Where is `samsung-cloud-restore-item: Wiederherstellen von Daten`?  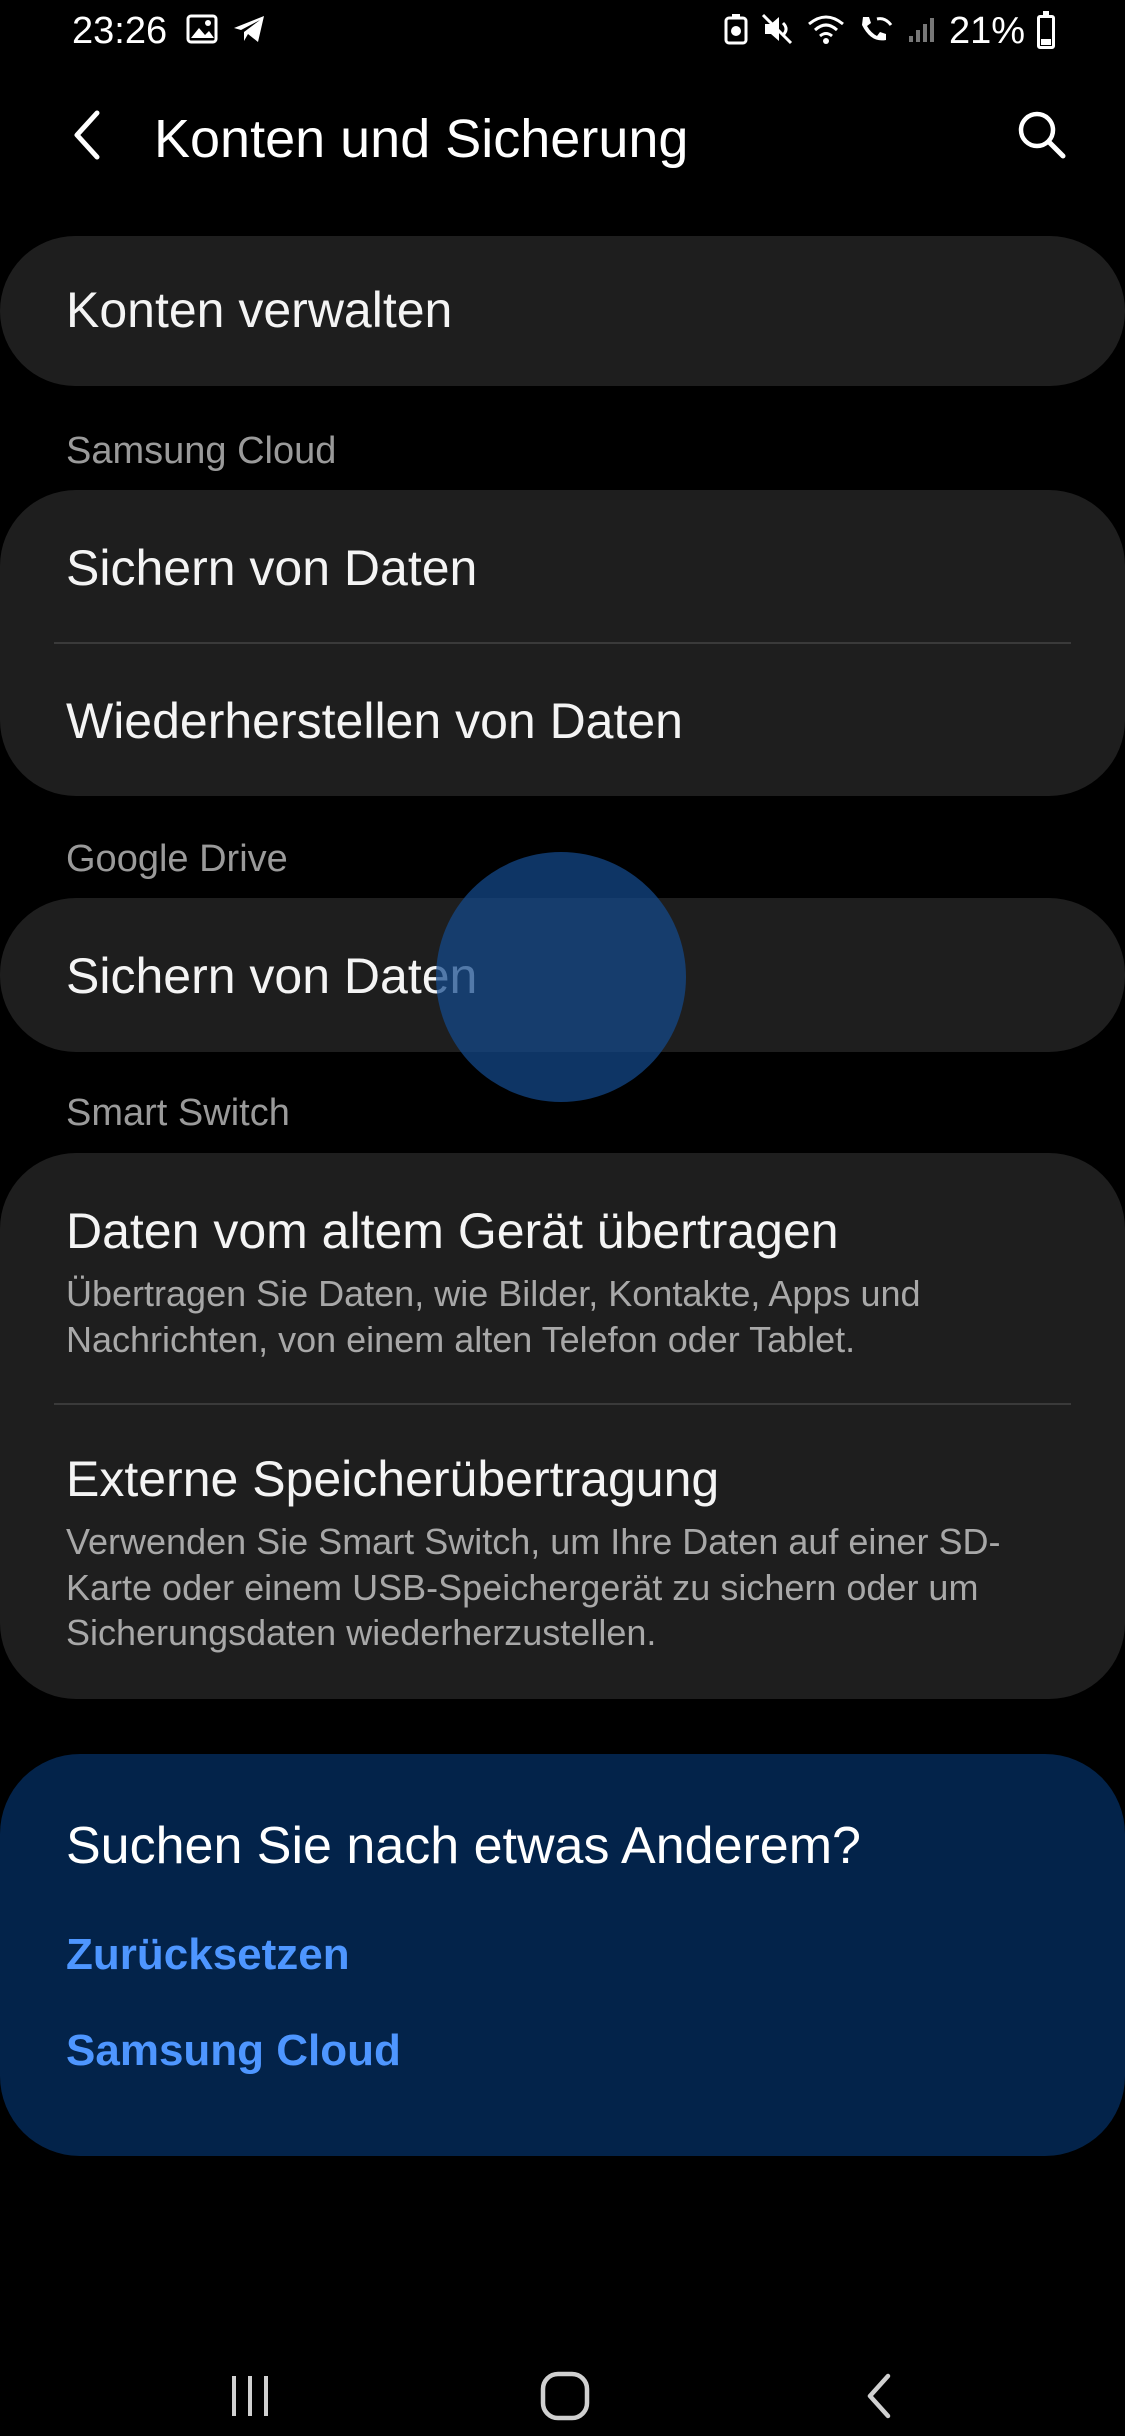
samsung-cloud-restore-item: Wiederherstellen von Daten is located at coordinates (562, 719).